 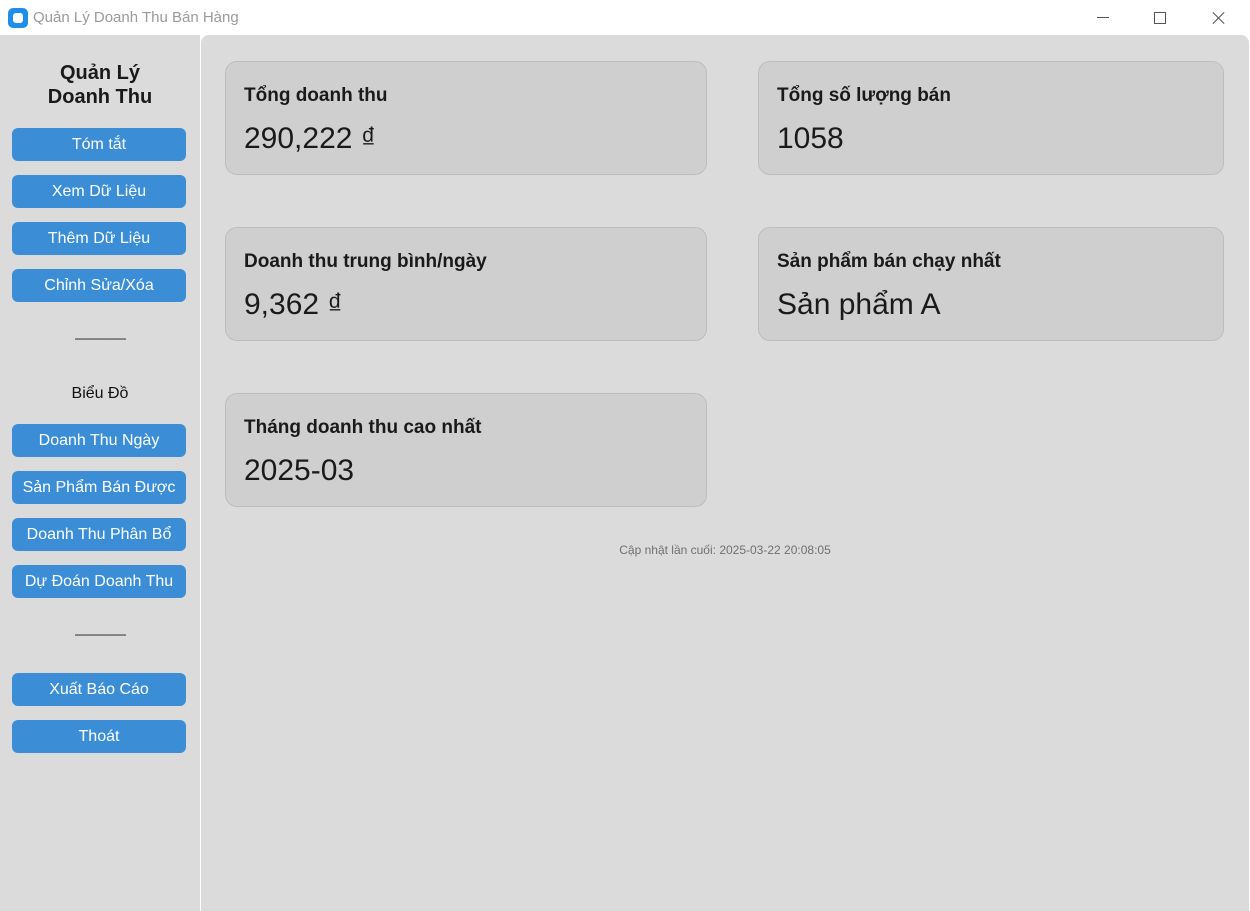 I want to click on charts-section-label: Biểu Đồ, so click(x=100, y=393).